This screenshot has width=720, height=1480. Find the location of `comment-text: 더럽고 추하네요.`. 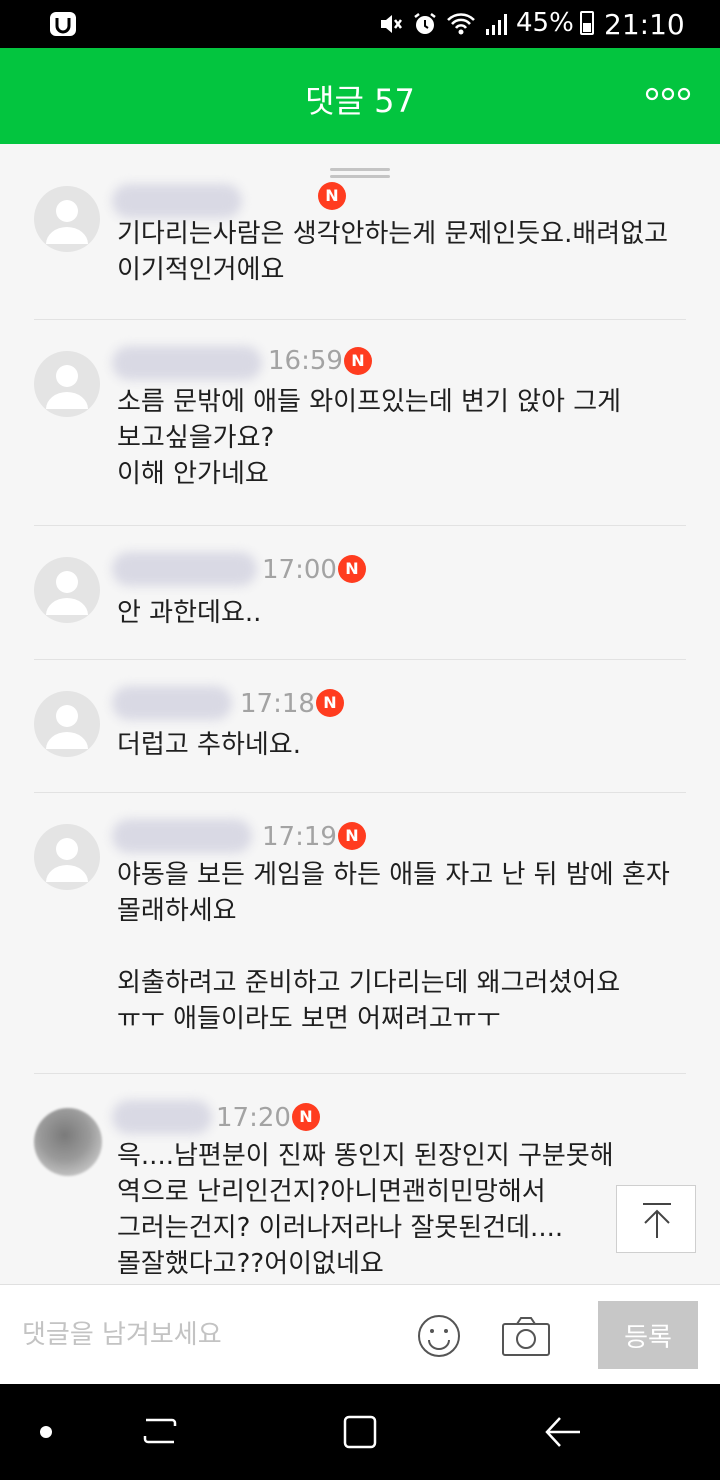

comment-text: 더럽고 추하네요. is located at coordinates (209, 745).